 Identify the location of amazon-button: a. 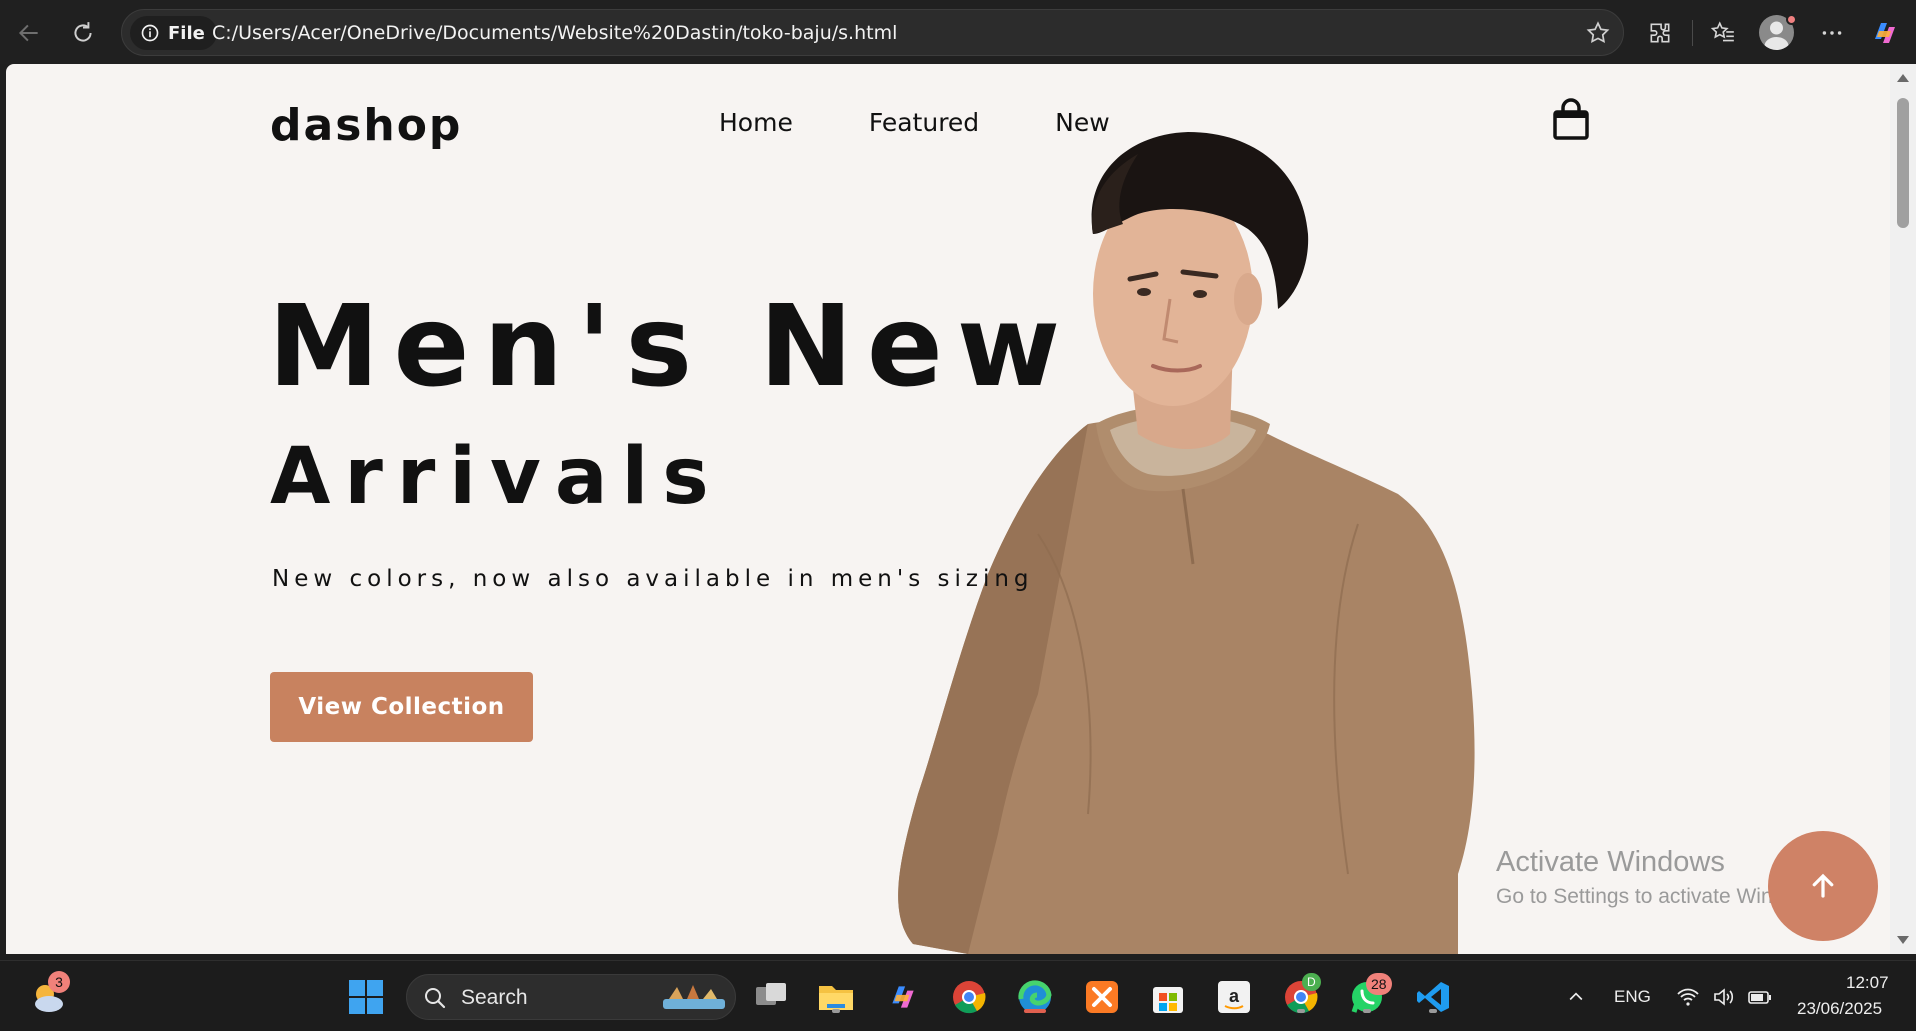
(1234, 997).